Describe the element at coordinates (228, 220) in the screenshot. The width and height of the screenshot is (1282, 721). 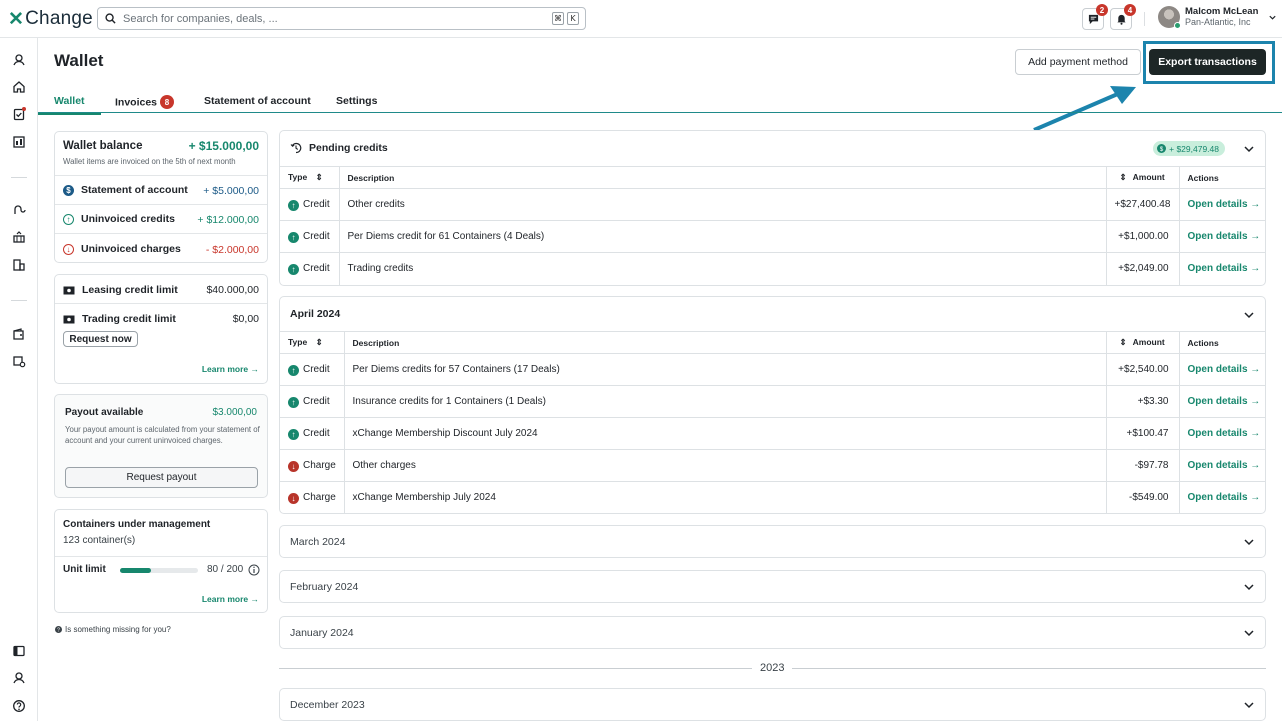
I see `uninvoiced-credits-value: + $12.000,00` at that location.